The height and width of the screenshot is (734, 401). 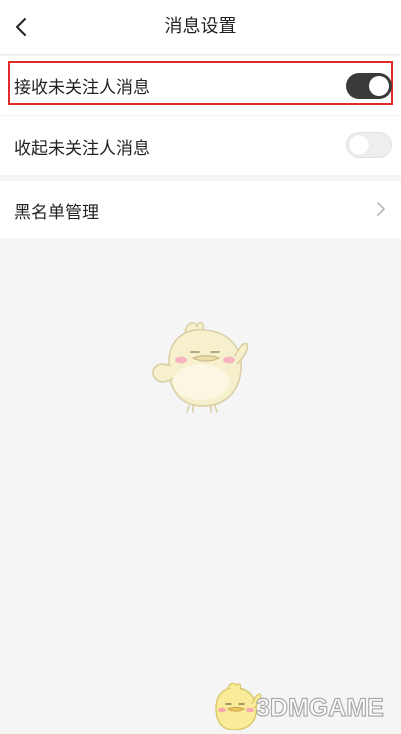 What do you see at coordinates (200, 367) in the screenshot?
I see `mascot-bird-illustration` at bounding box center [200, 367].